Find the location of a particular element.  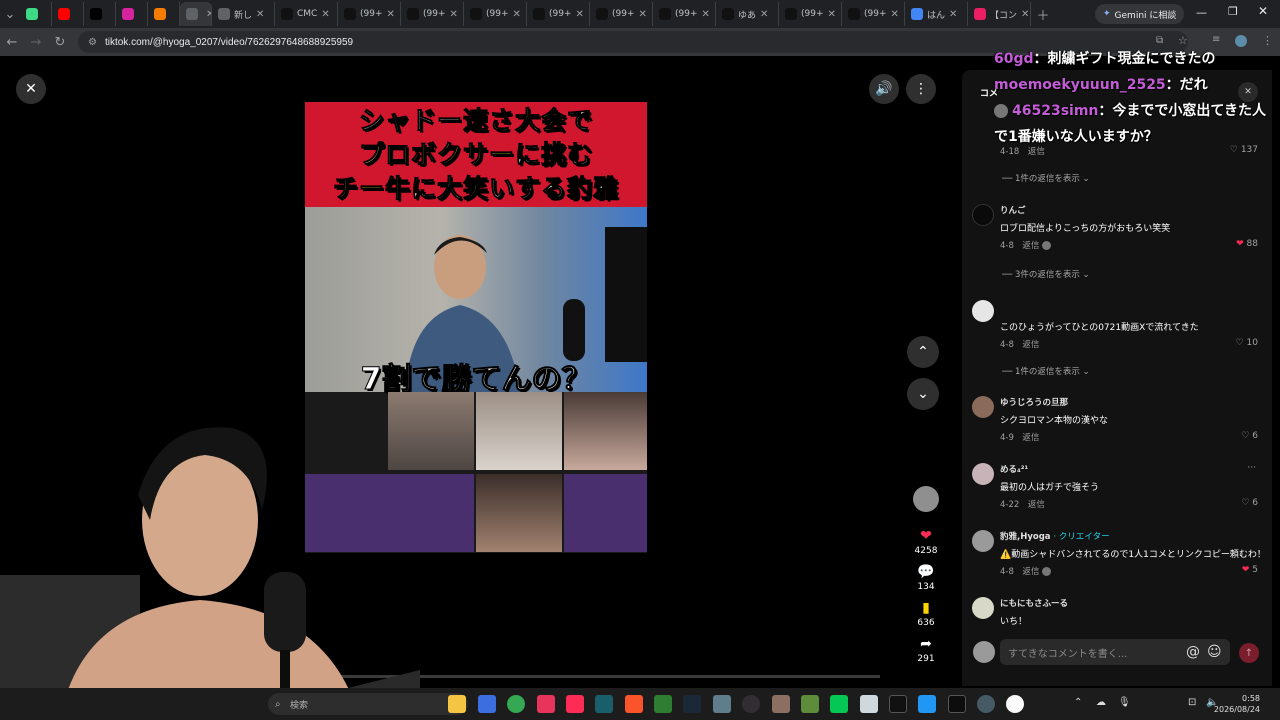

send-button: ↑ is located at coordinates (1249, 653).